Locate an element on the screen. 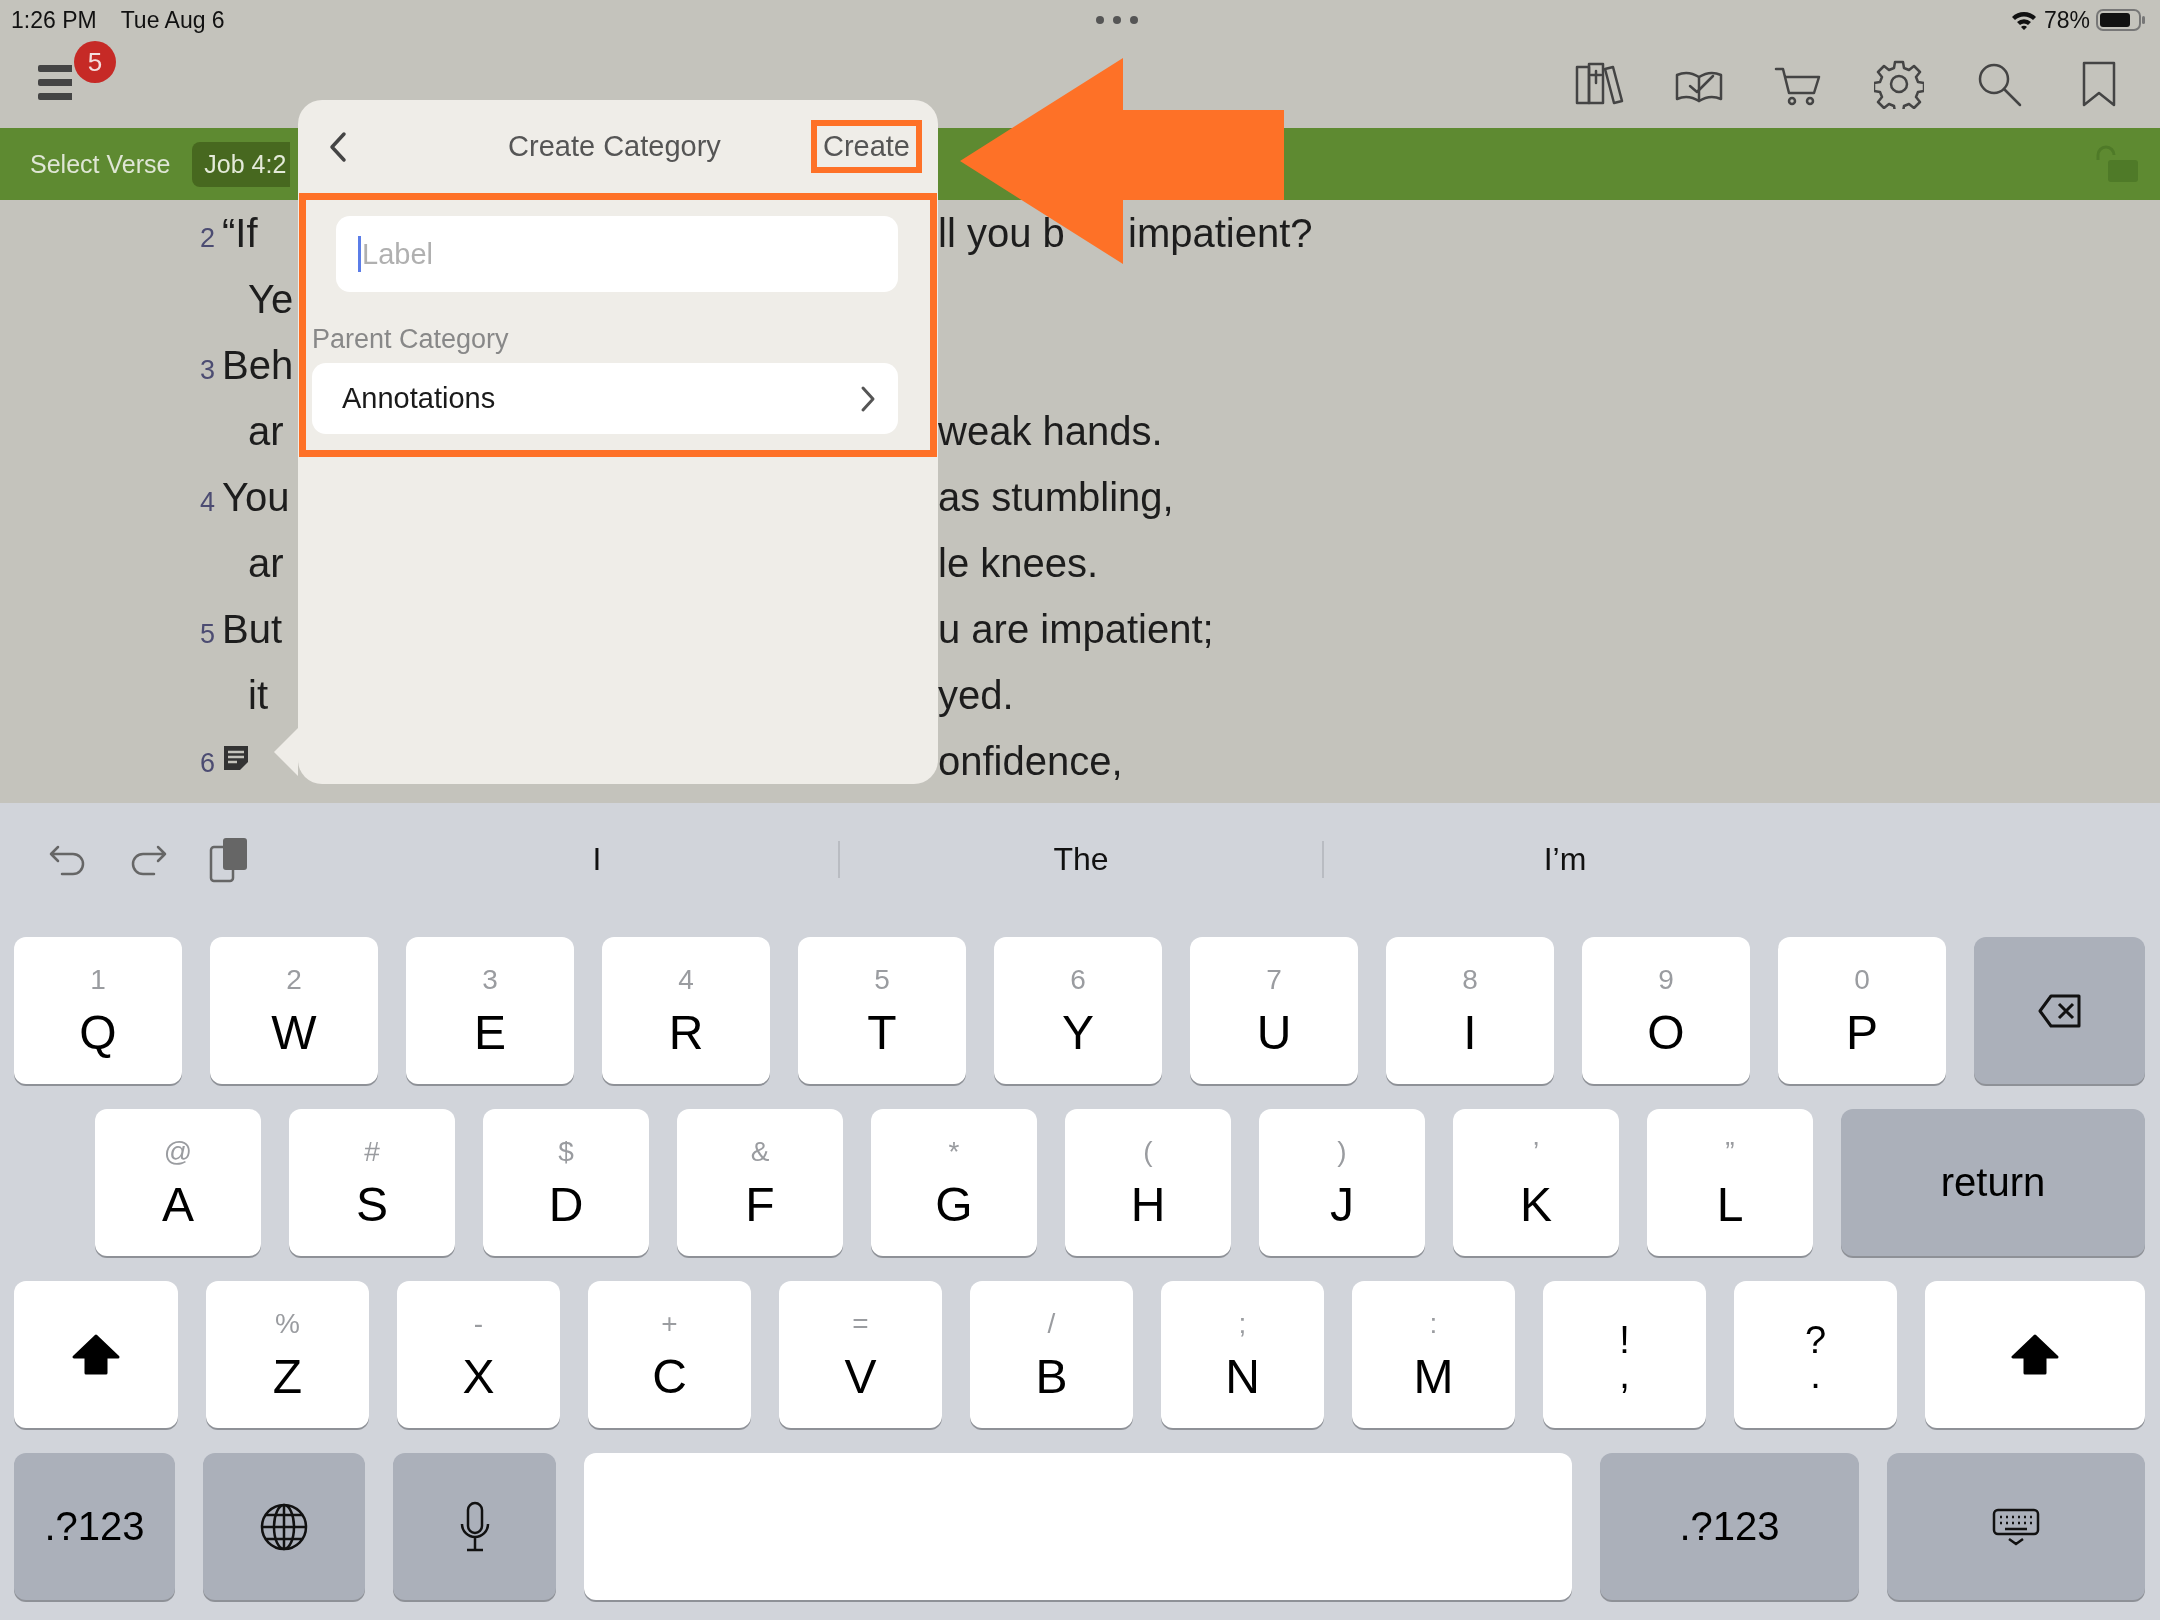 Image resolution: width=2160 pixels, height=1620 pixels. letter-key: : M is located at coordinates (1433, 1354).